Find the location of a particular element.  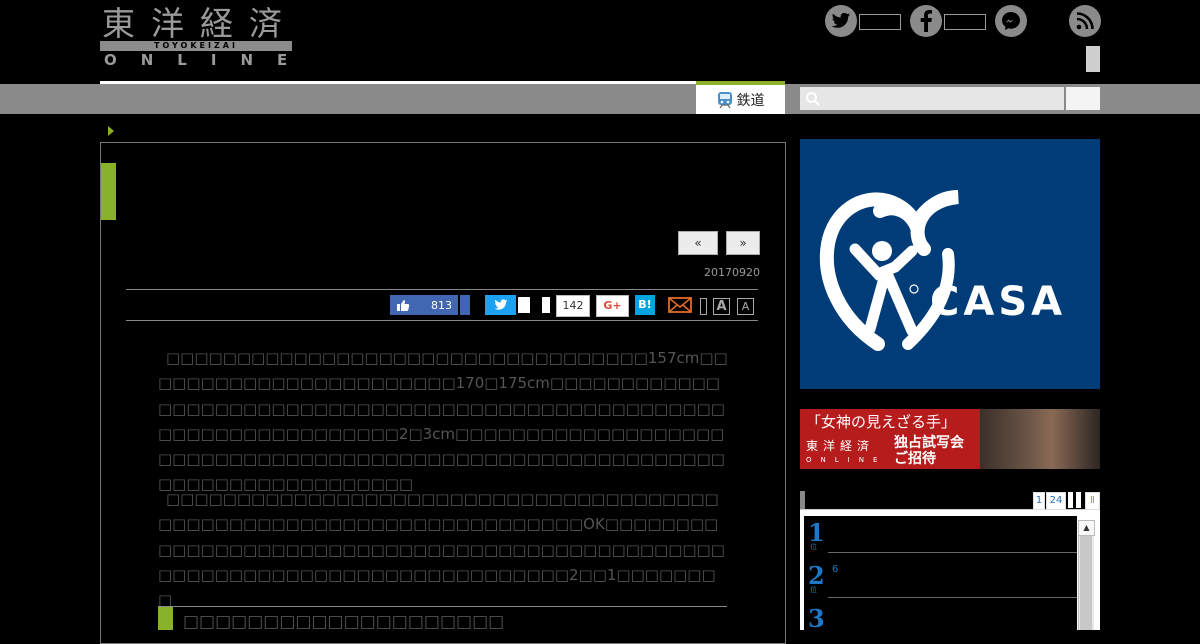

ranking-scroll-thumb is located at coordinates (1086, 583).